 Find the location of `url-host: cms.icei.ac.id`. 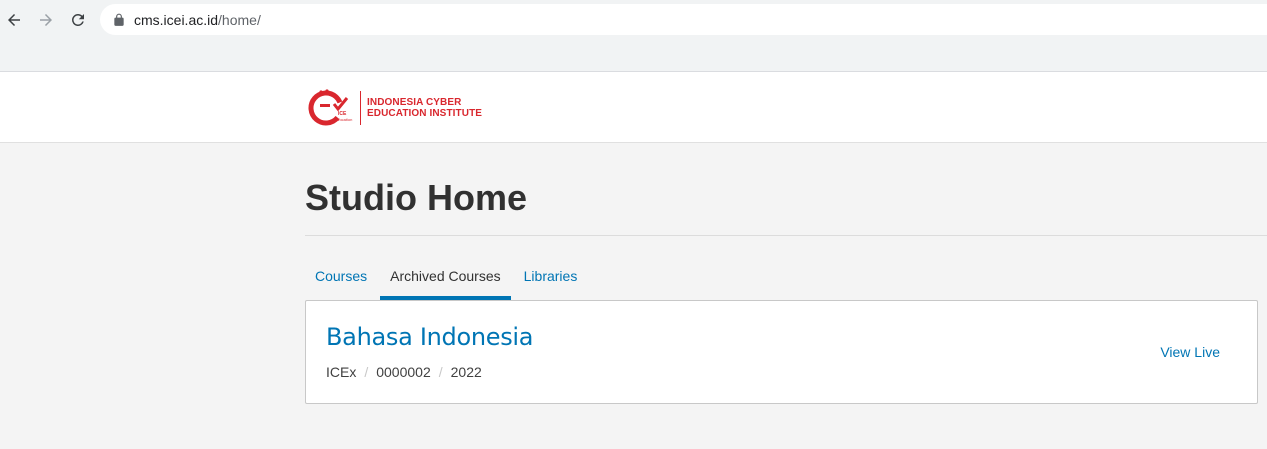

url-host: cms.icei.ac.id is located at coordinates (176, 19).